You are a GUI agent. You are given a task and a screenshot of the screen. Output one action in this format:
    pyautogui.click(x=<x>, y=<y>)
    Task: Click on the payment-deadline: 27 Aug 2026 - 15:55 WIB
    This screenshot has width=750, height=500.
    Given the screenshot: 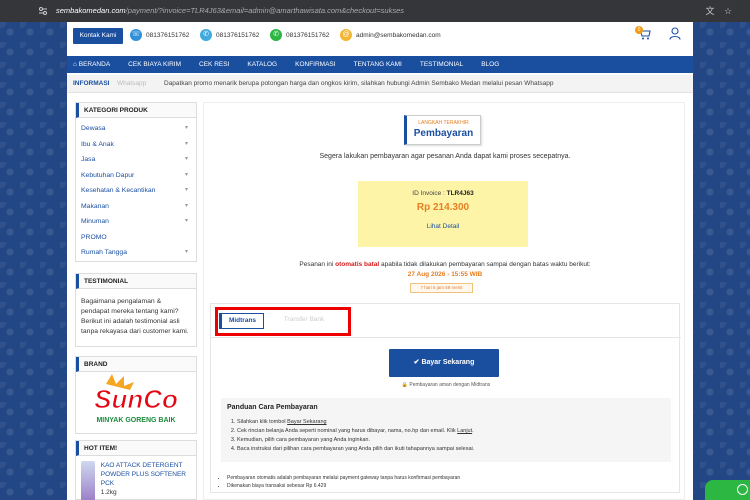 What is the action you would take?
    pyautogui.click(x=445, y=274)
    